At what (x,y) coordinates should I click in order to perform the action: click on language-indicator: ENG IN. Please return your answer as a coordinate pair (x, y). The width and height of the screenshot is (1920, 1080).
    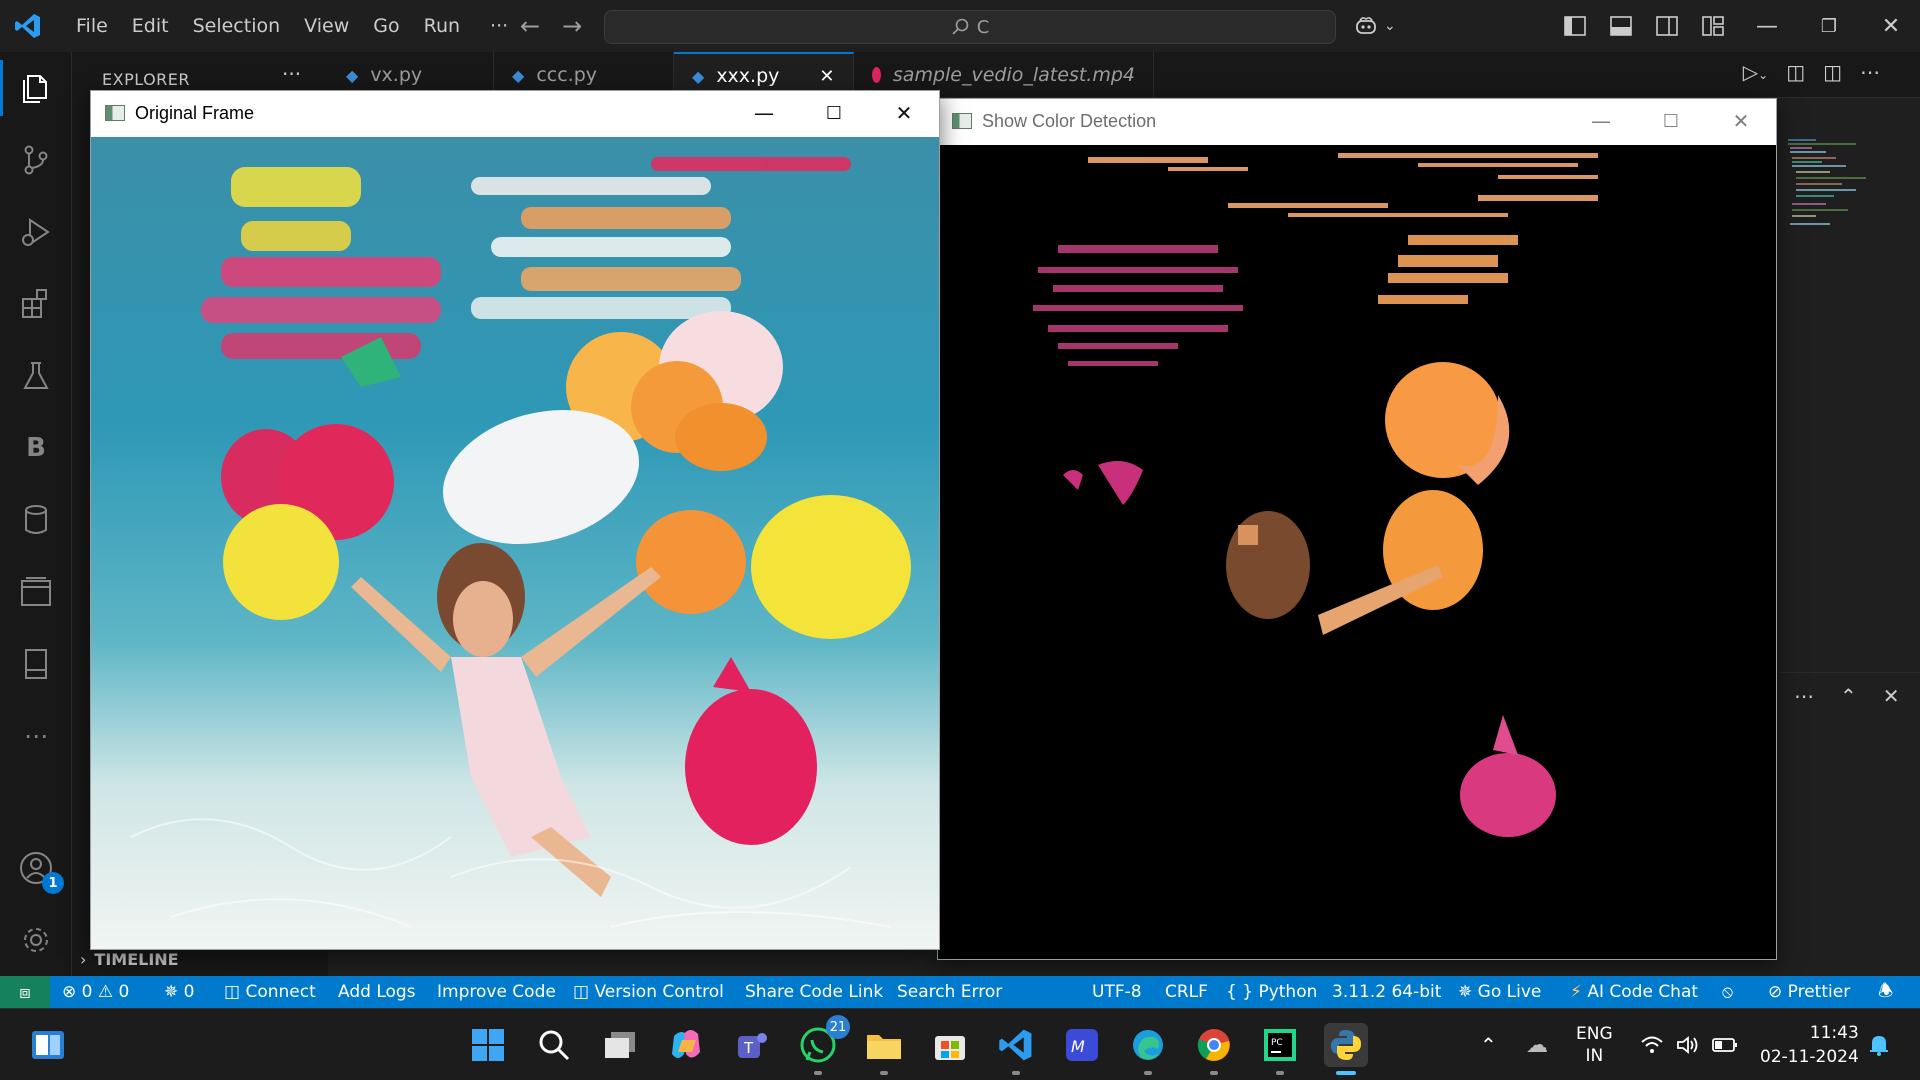
    Looking at the image, I should click on (1594, 1044).